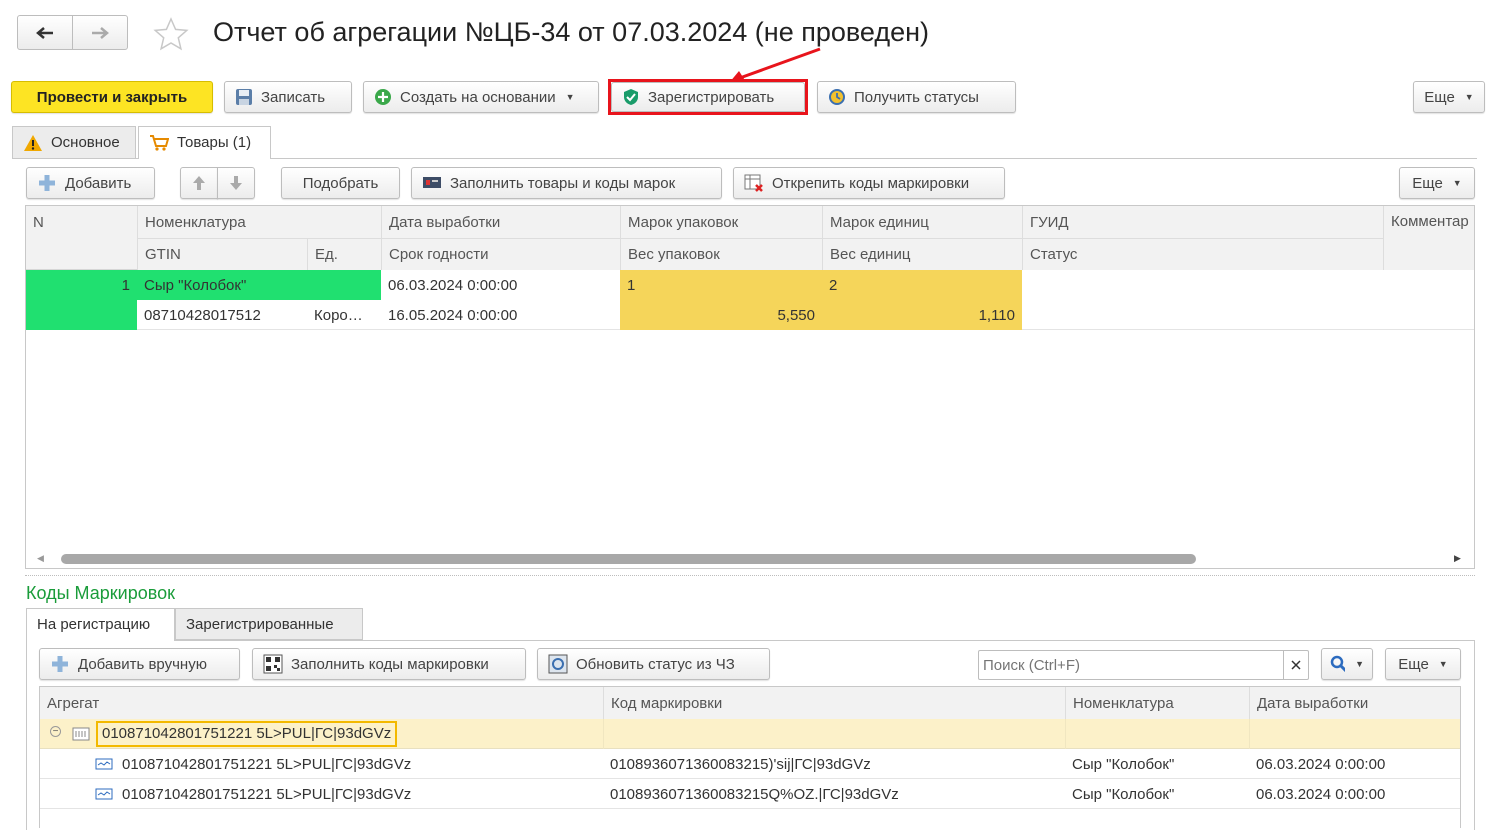 The width and height of the screenshot is (1489, 830). I want to click on cell-expiry-date: 16.05.2024 0:00:00, so click(500, 315).